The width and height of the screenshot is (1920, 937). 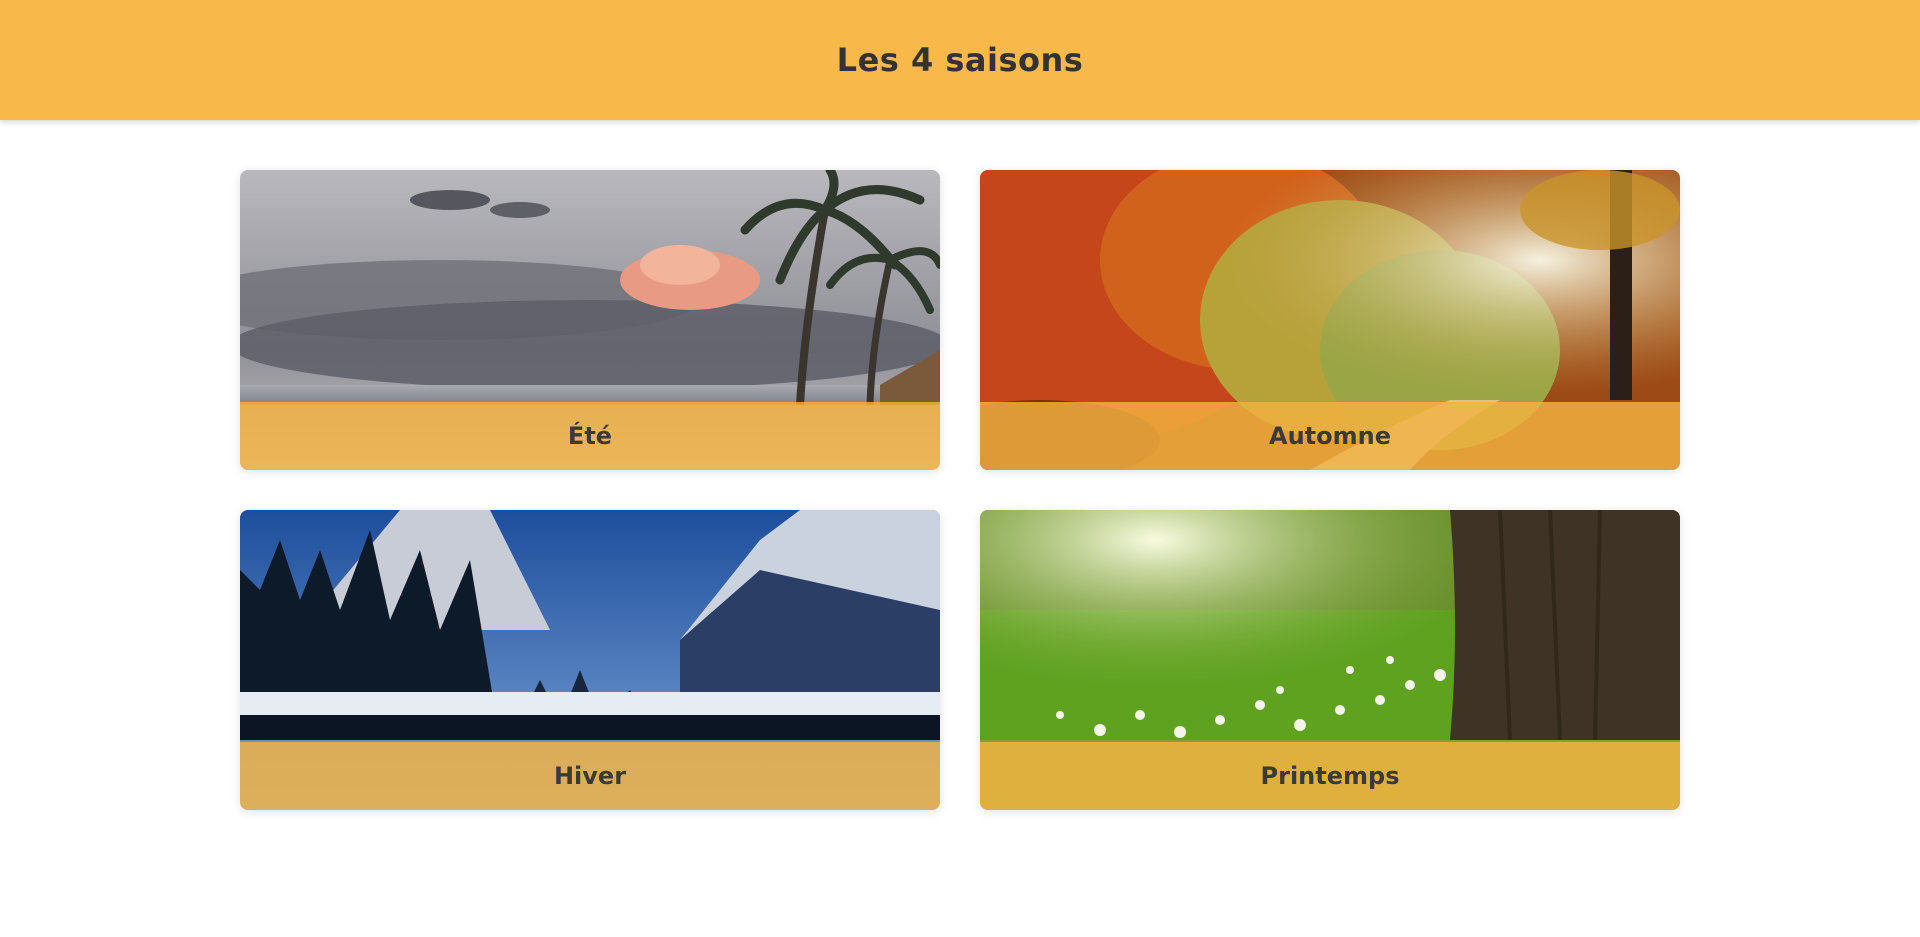 I want to click on page-title: Les 4 saisons, so click(x=960, y=60).